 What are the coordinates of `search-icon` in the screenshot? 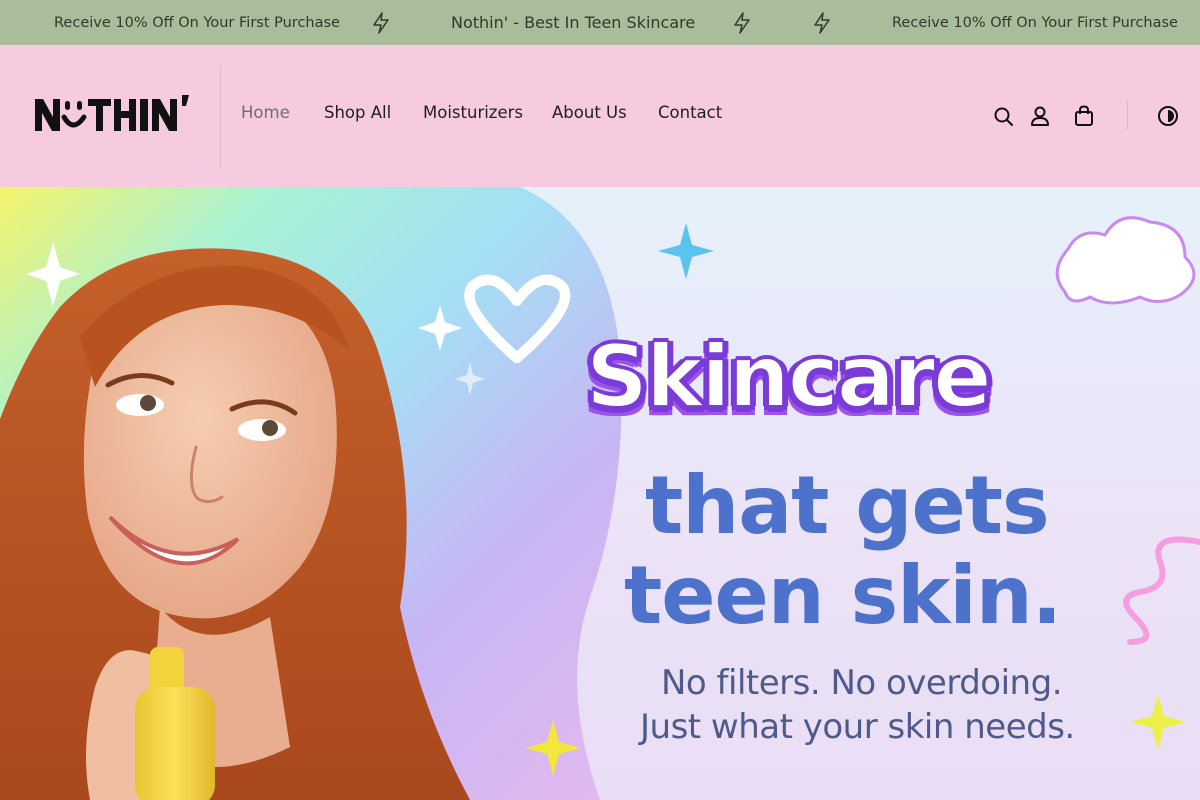 It's located at (1003, 116).